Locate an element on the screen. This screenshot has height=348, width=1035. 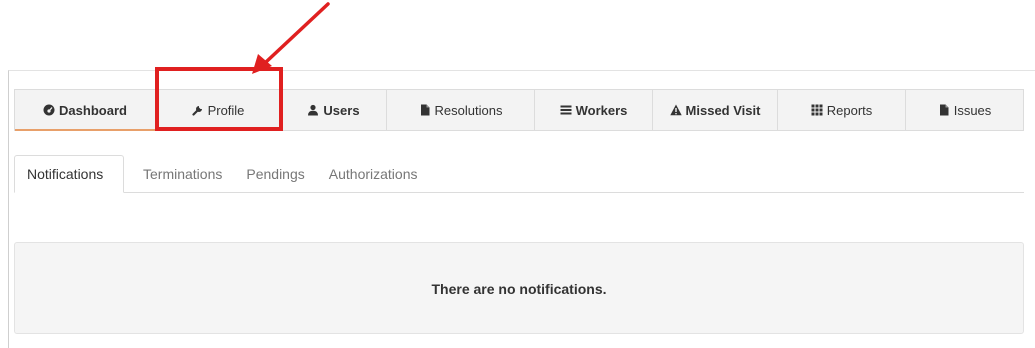
nav-item-label: Resolutions is located at coordinates (468, 110).